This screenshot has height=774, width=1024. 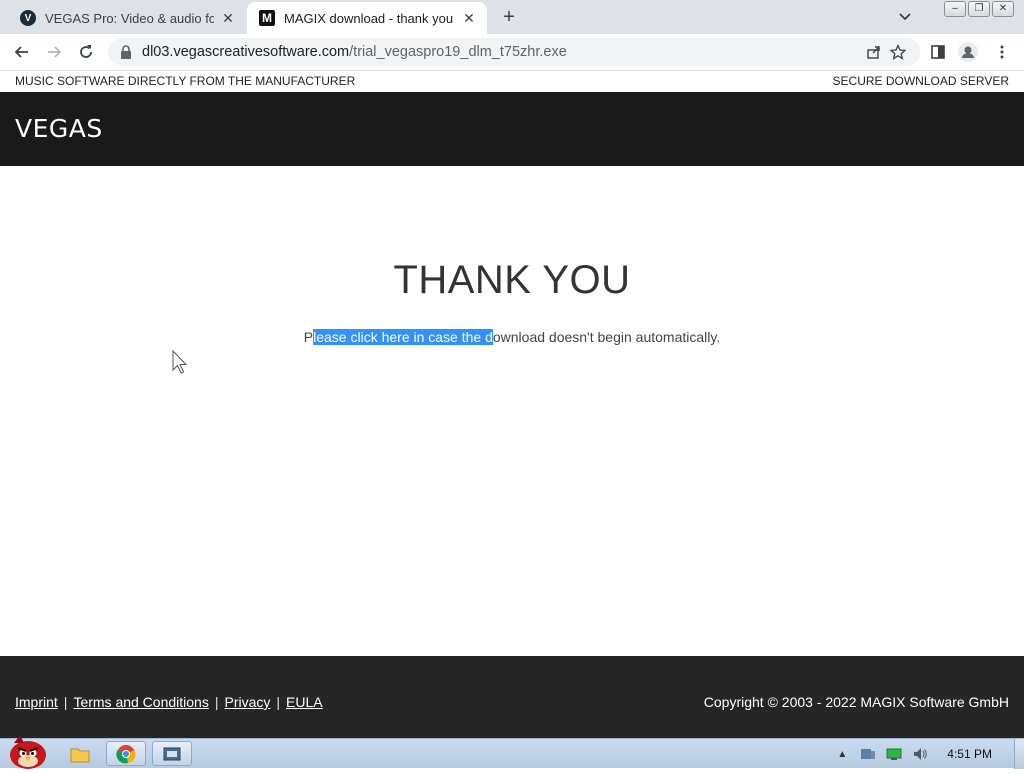 I want to click on restore-button: ❐, so click(x=979, y=9).